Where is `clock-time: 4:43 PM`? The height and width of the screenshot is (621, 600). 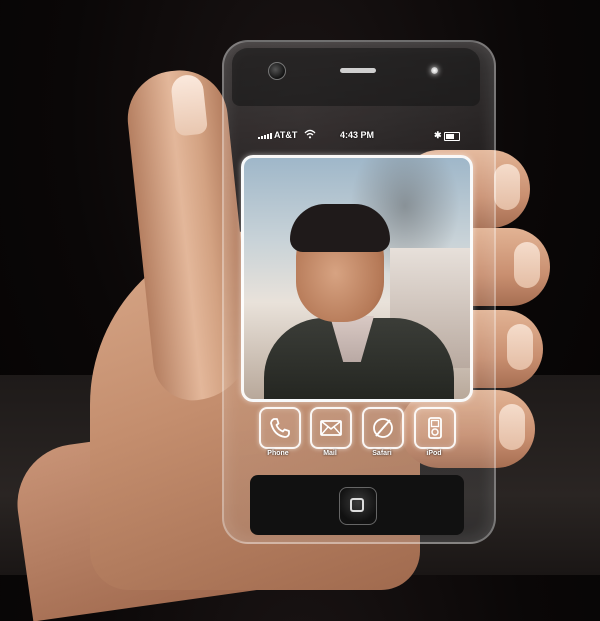 clock-time: 4:43 PM is located at coordinates (357, 135).